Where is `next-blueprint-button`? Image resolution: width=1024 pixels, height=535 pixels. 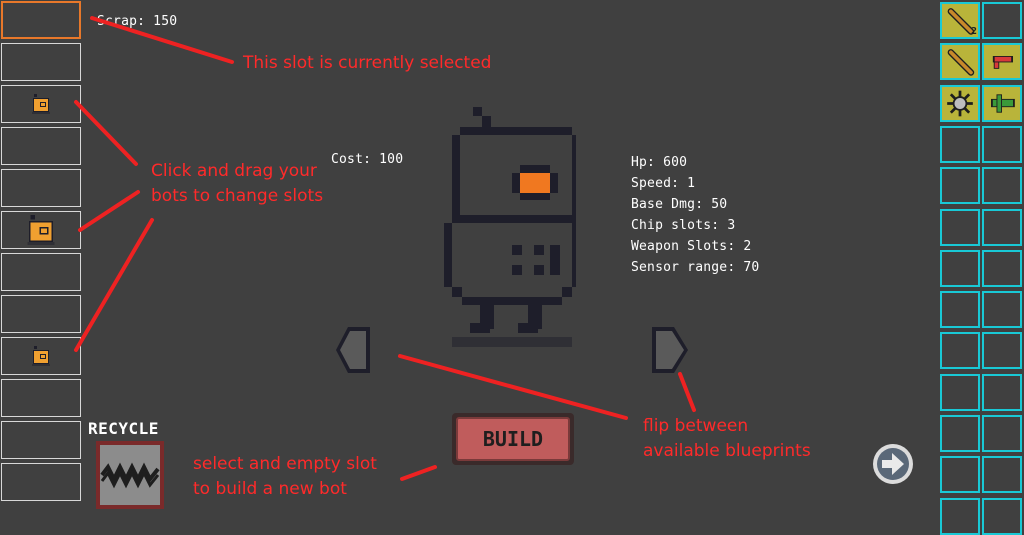 next-blueprint-button is located at coordinates (670, 350).